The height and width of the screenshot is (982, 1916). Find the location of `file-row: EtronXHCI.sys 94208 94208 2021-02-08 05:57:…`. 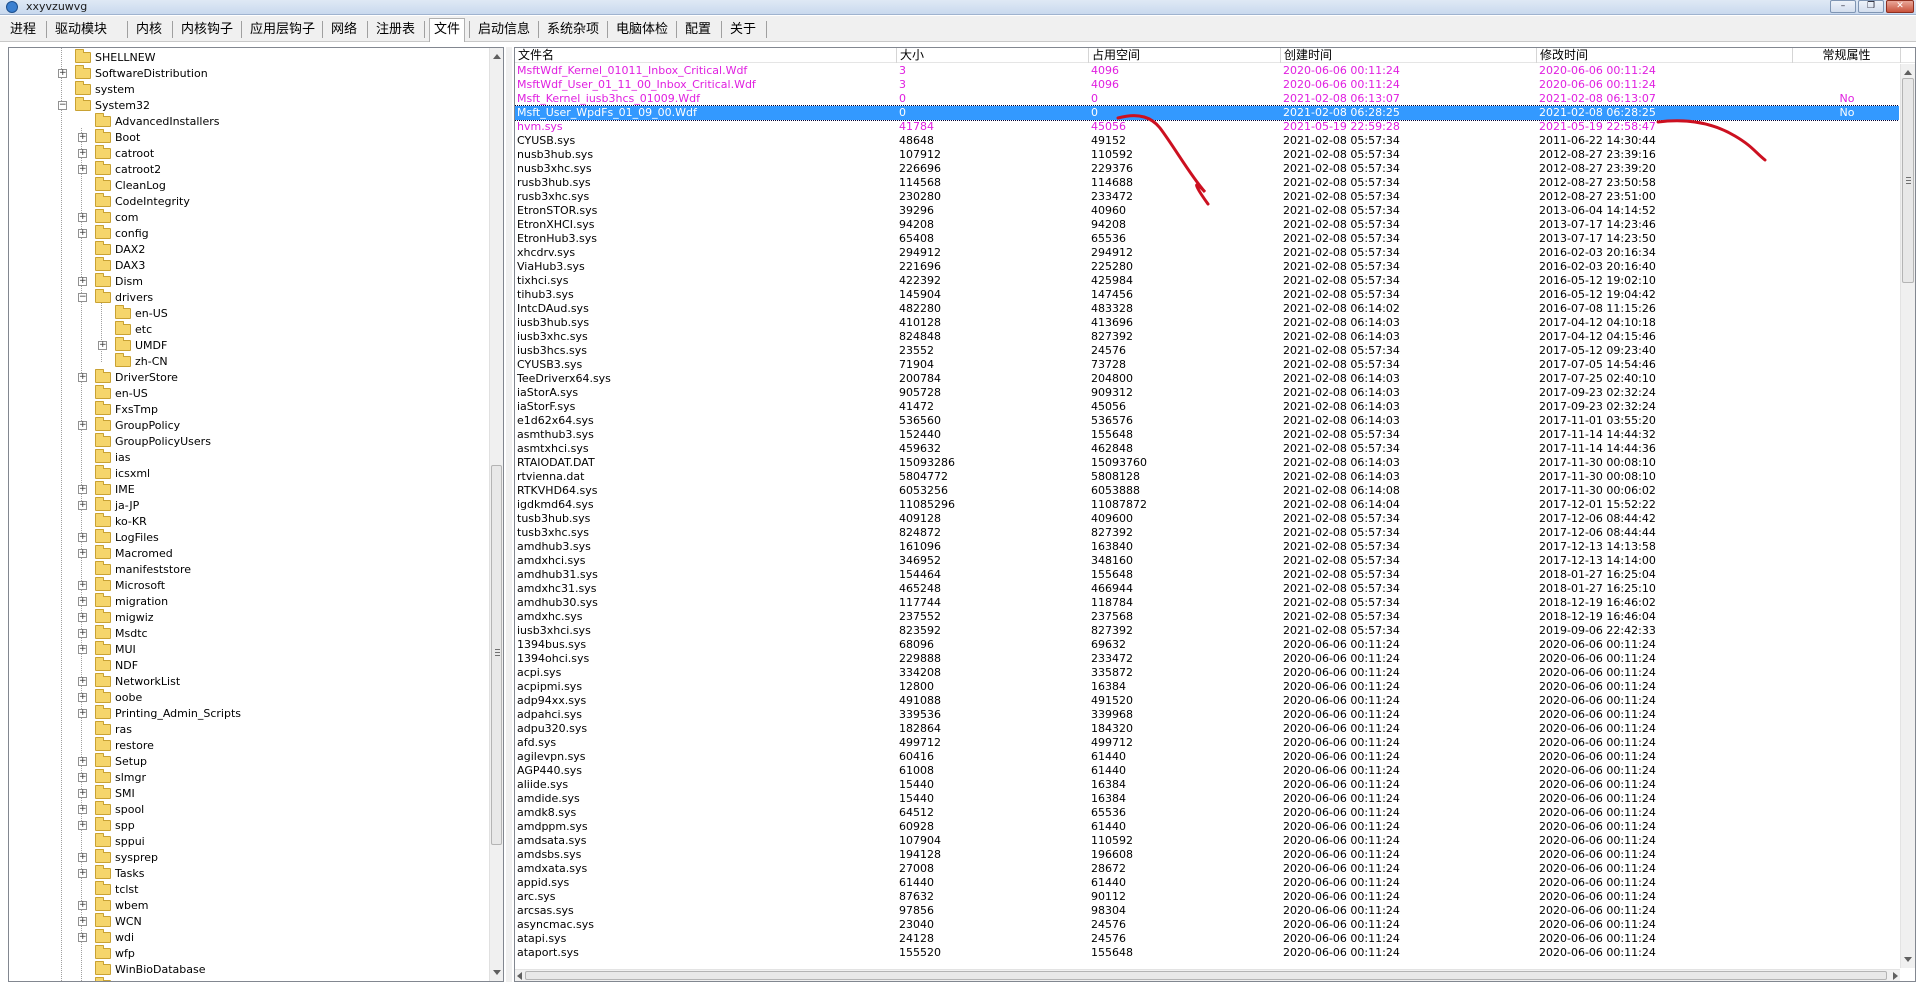

file-row: EtronXHCI.sys 94208 94208 2021-02-08 05:57:… is located at coordinates (1207, 225).